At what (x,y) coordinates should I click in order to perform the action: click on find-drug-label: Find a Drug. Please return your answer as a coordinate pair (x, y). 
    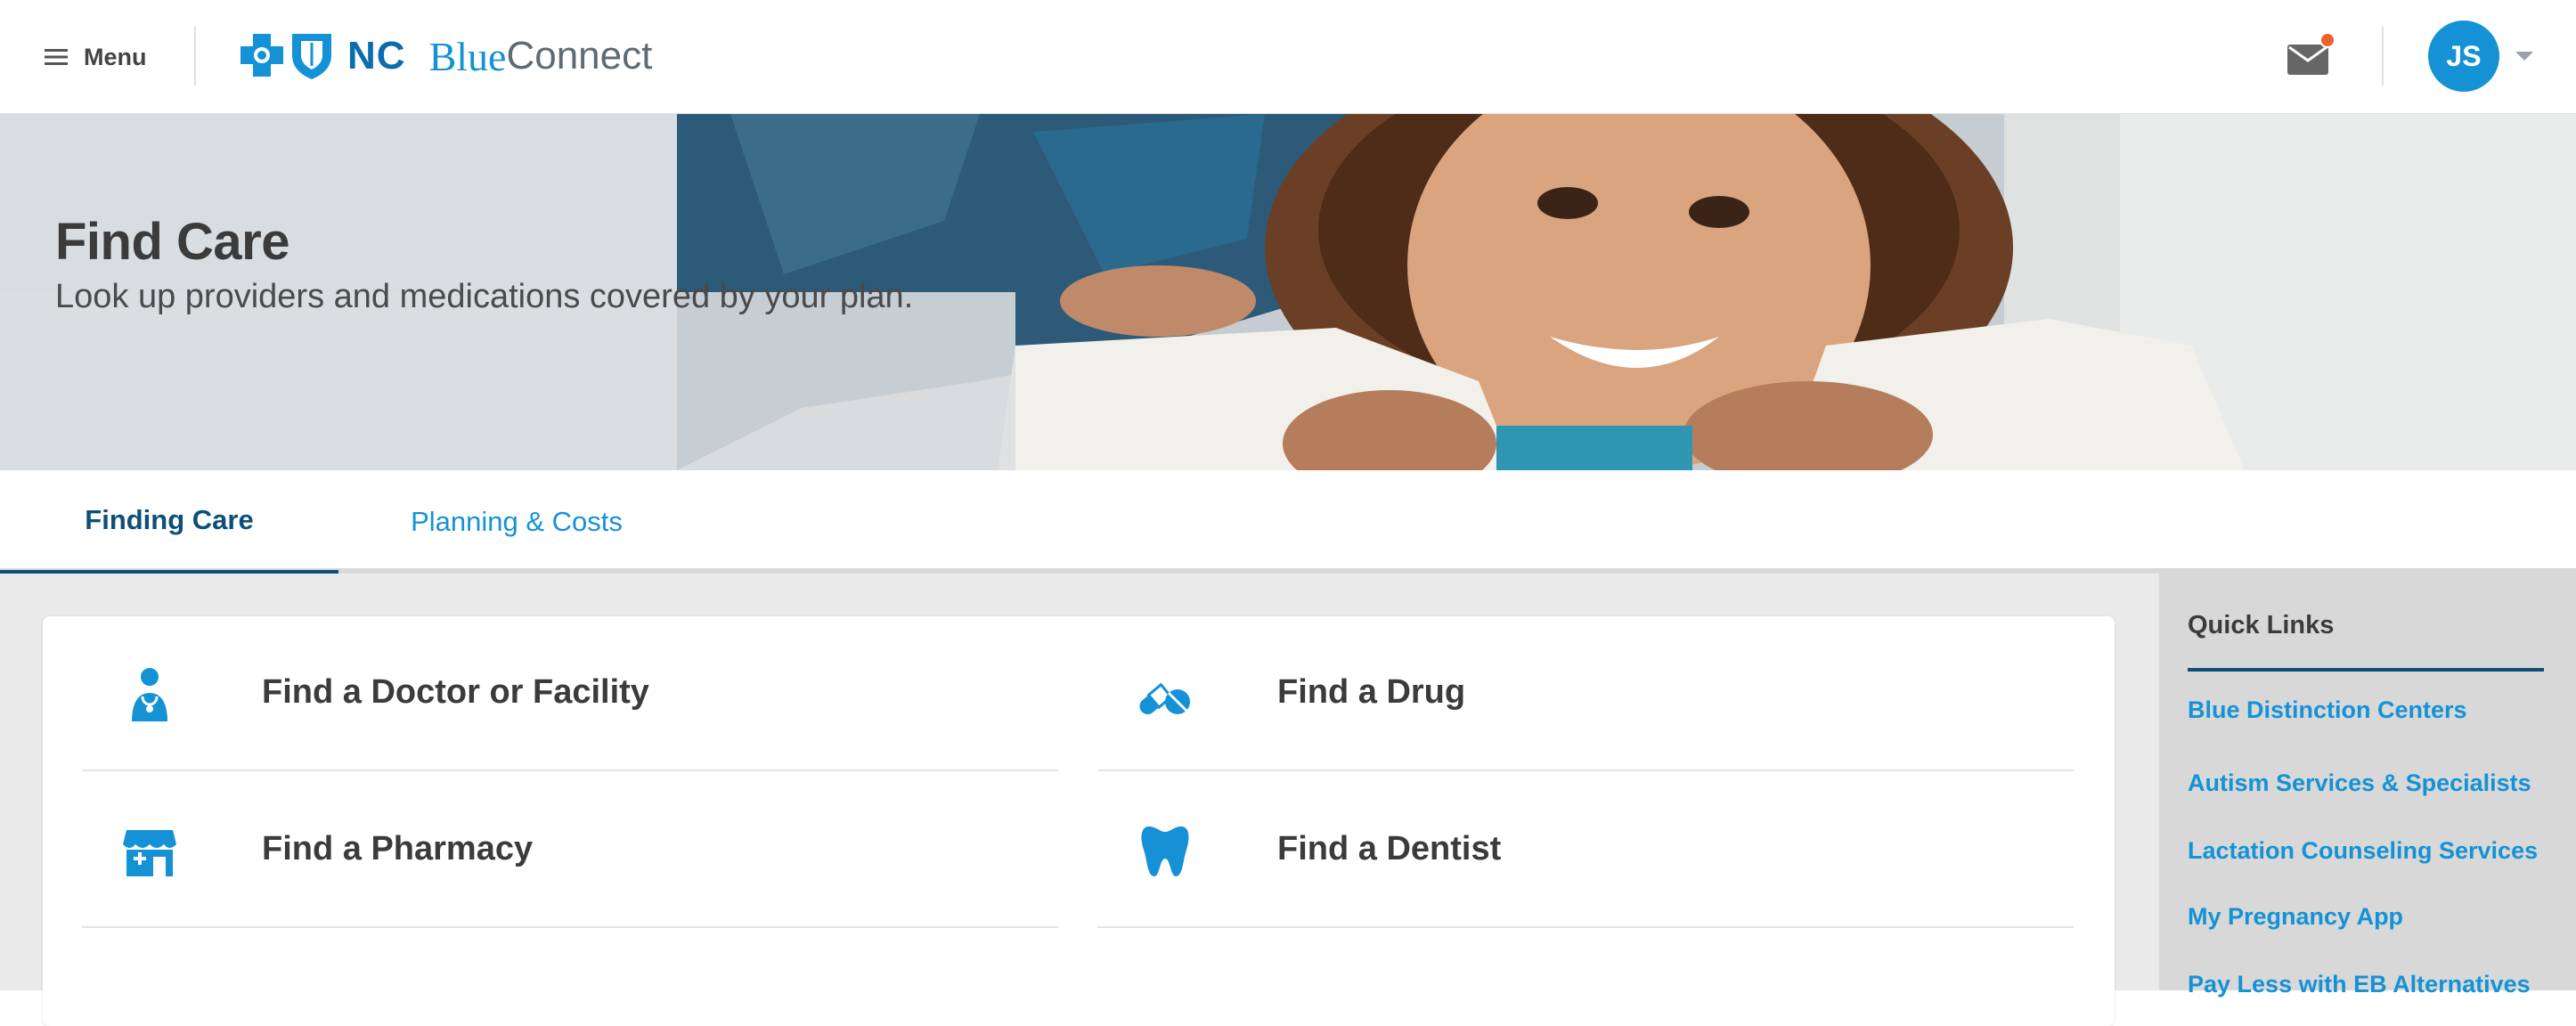
    Looking at the image, I should click on (1372, 692).